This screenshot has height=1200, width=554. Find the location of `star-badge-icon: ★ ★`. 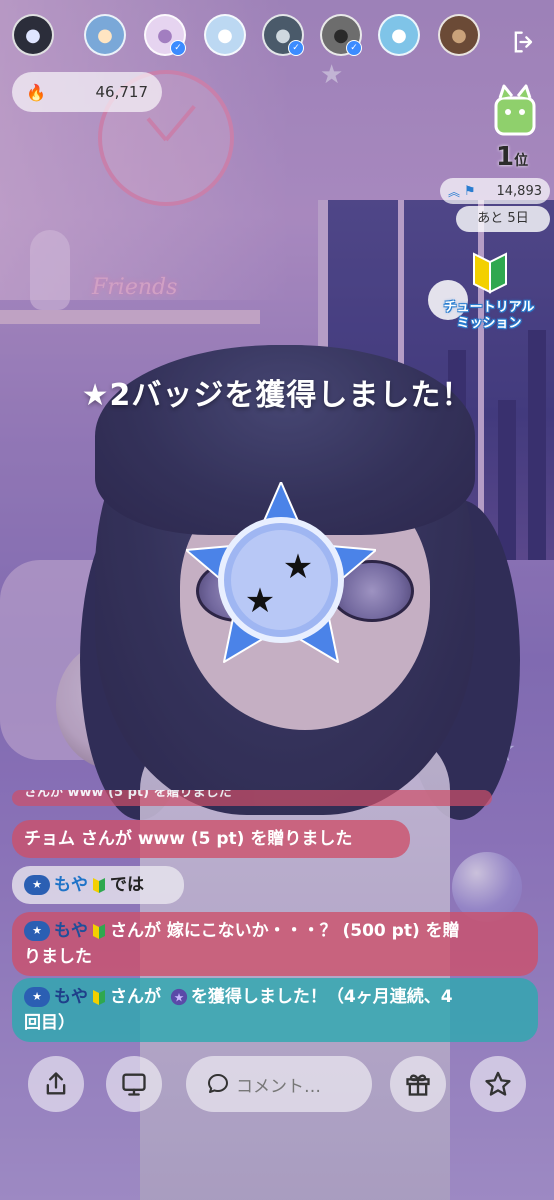

star-badge-icon: ★ ★ is located at coordinates (281, 572).